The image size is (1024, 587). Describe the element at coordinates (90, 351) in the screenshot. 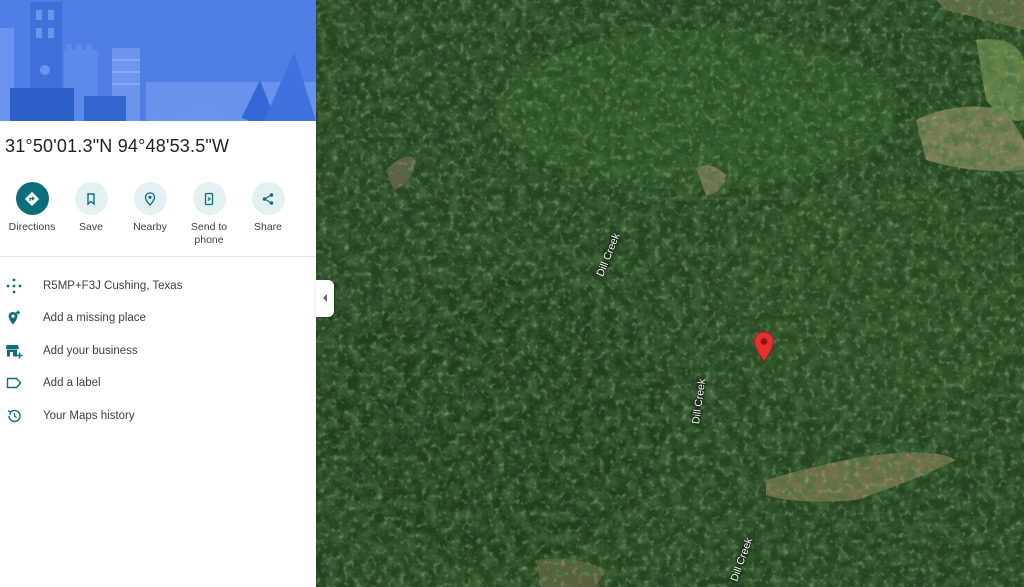

I see `add-business-text: Add your business` at that location.